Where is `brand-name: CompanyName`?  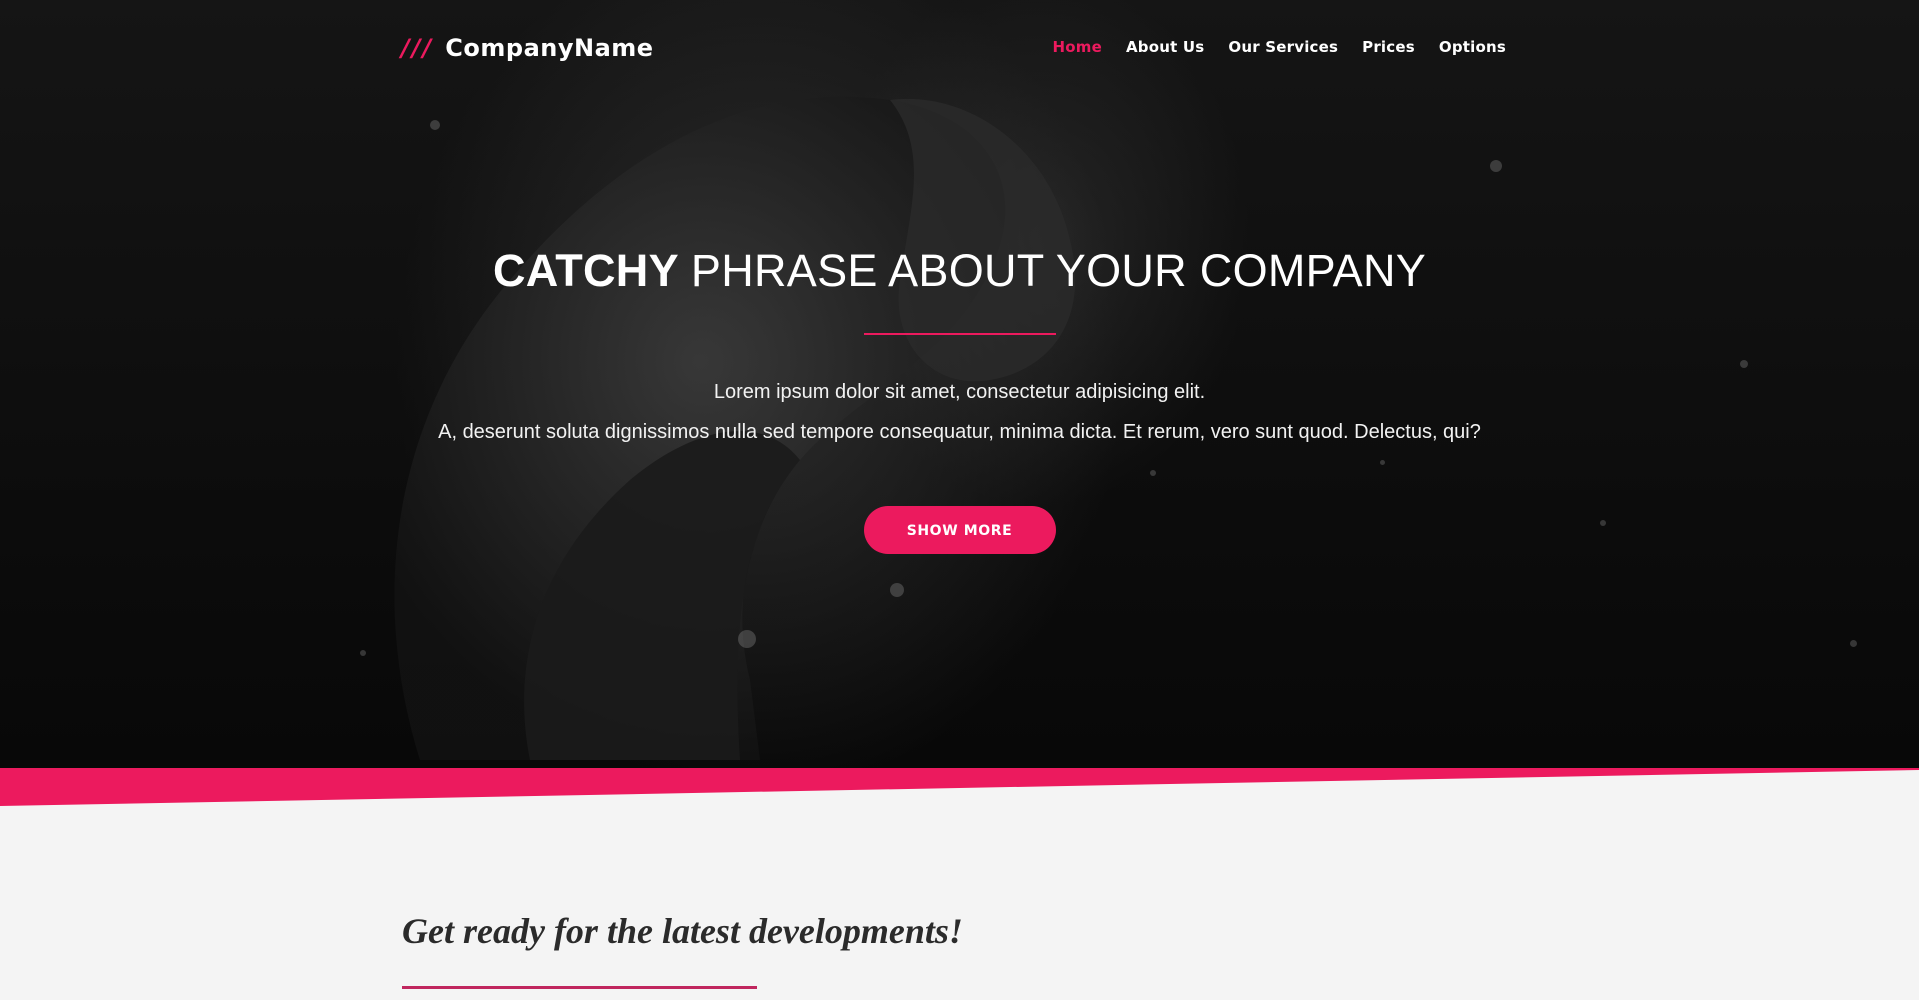 brand-name: CompanyName is located at coordinates (549, 48).